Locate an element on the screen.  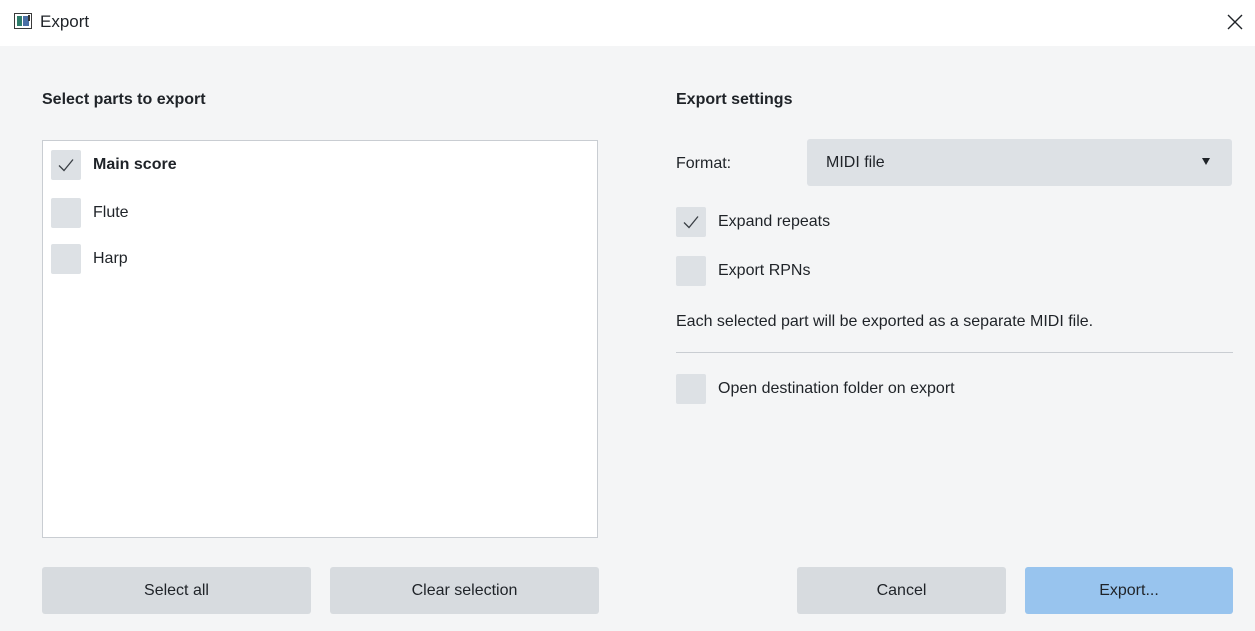
open-folder-checkbox is located at coordinates (691, 389).